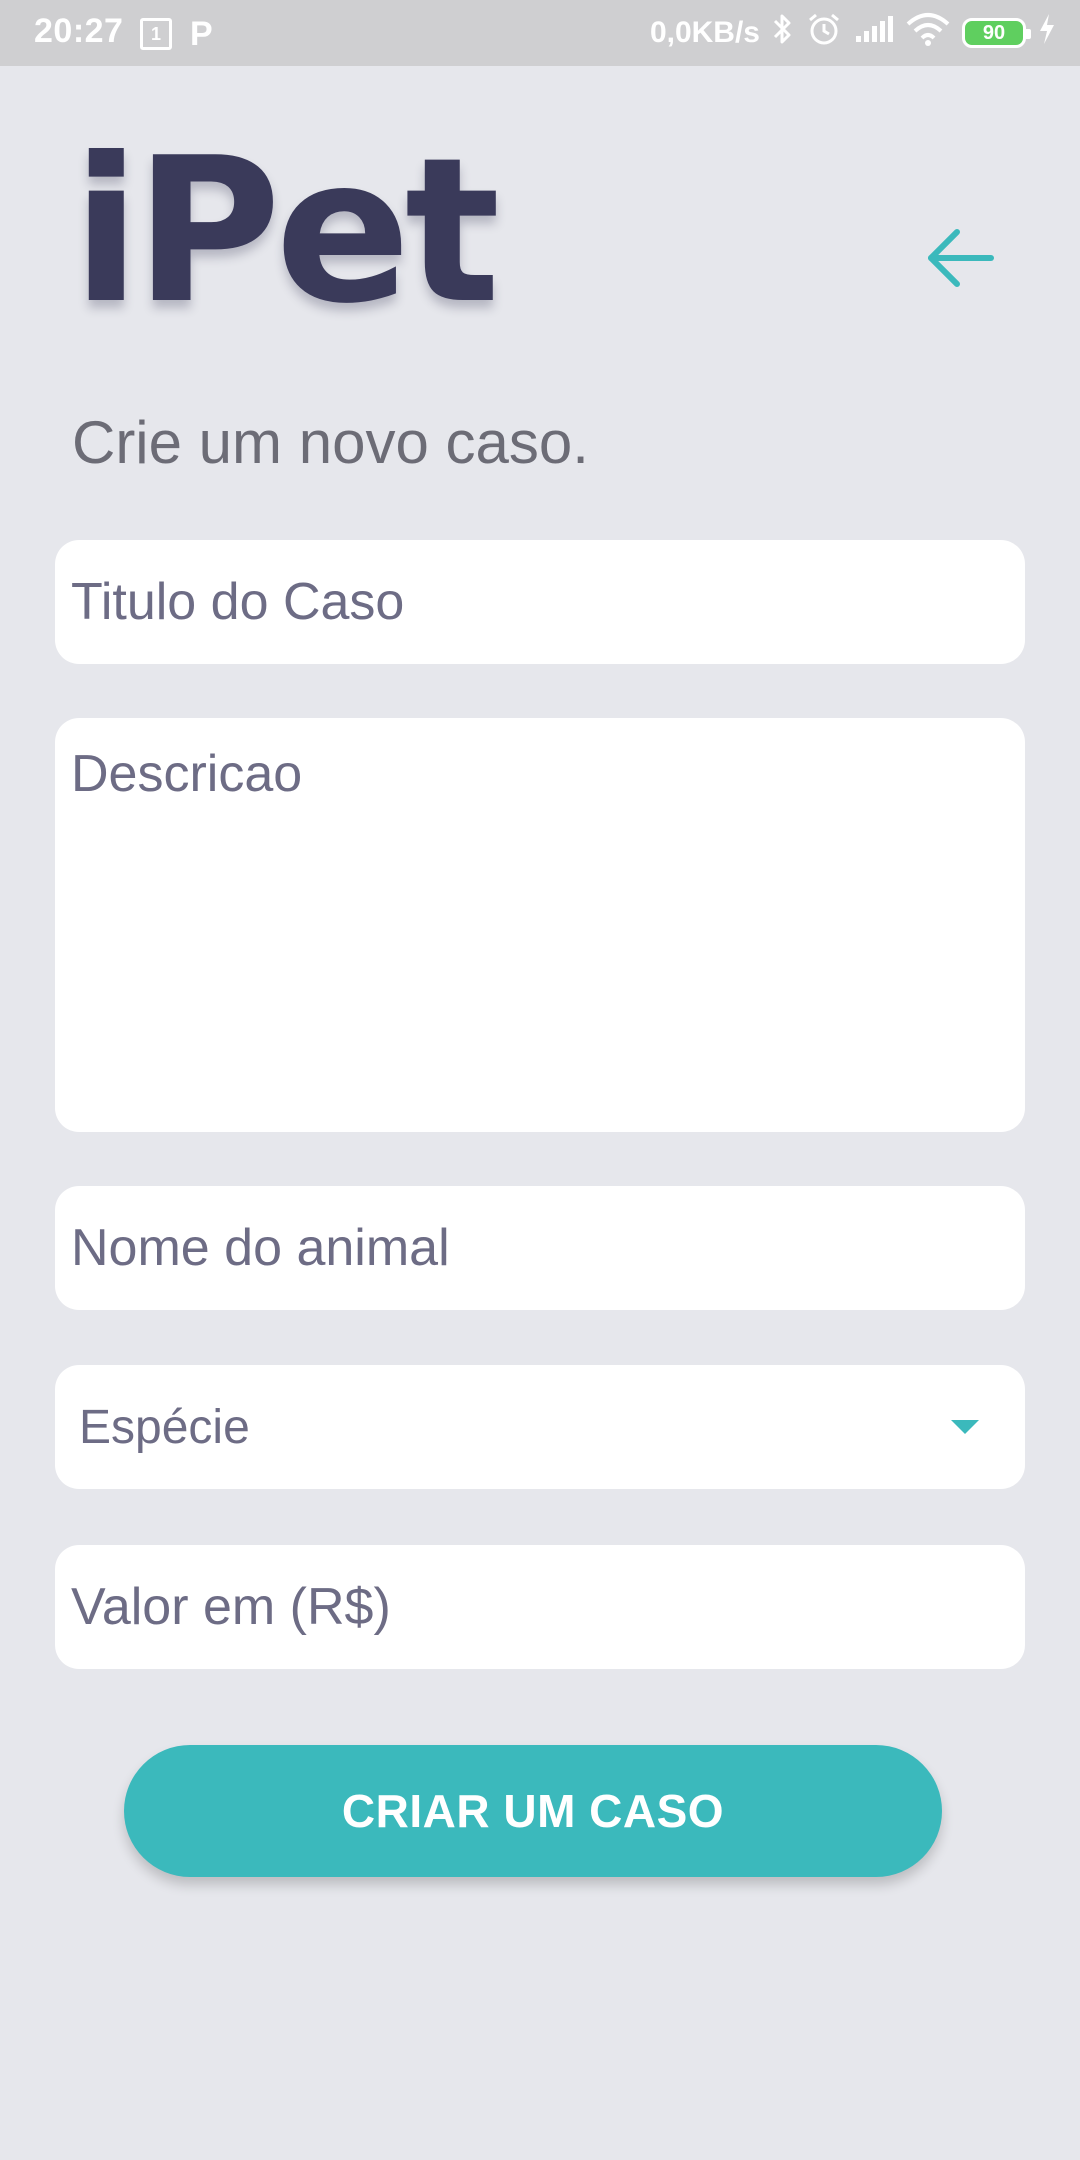 This screenshot has height=2160, width=1080. I want to click on status-left-icons: 1 P, so click(176, 34).